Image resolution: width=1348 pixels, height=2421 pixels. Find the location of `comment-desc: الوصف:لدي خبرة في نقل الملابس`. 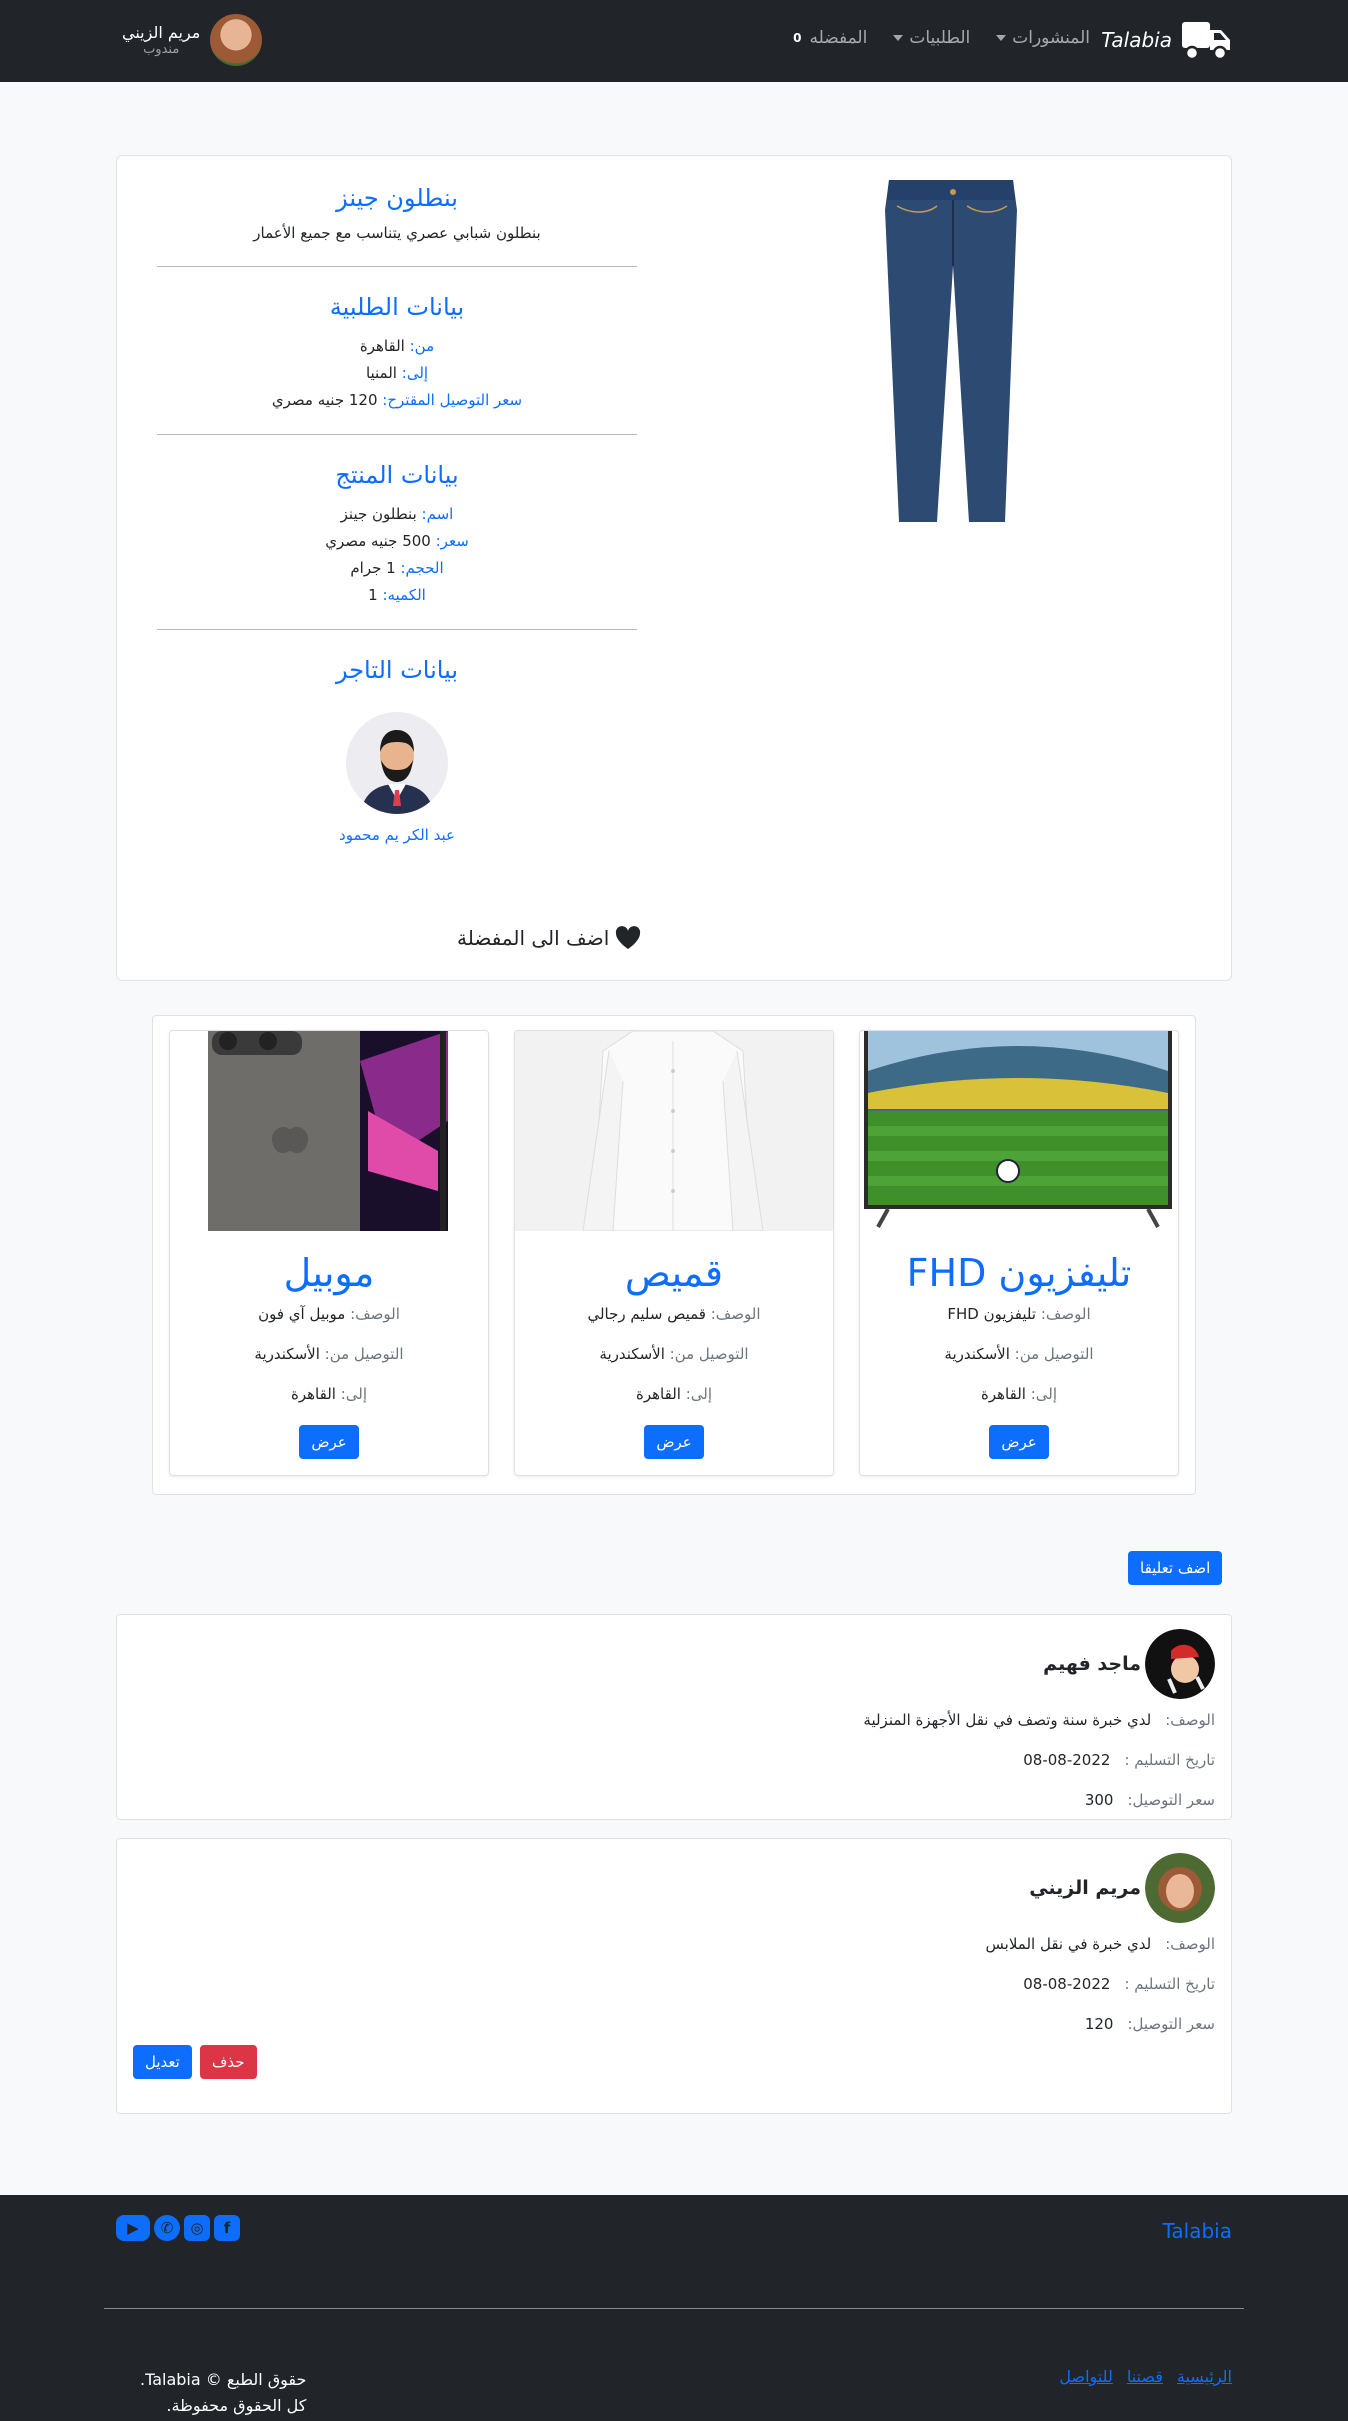

comment-desc: الوصف:لدي خبرة في نقل الملابس is located at coordinates (1100, 1944).